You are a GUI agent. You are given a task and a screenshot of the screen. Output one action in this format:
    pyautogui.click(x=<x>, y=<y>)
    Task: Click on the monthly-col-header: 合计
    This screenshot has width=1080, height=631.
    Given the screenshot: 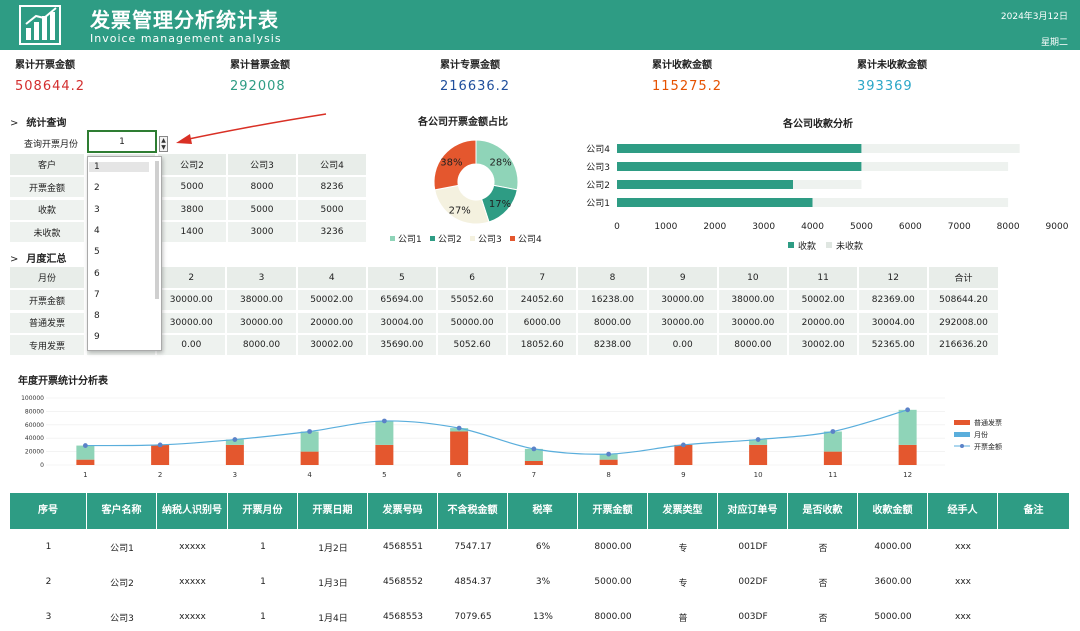 What is the action you would take?
    pyautogui.click(x=963, y=277)
    